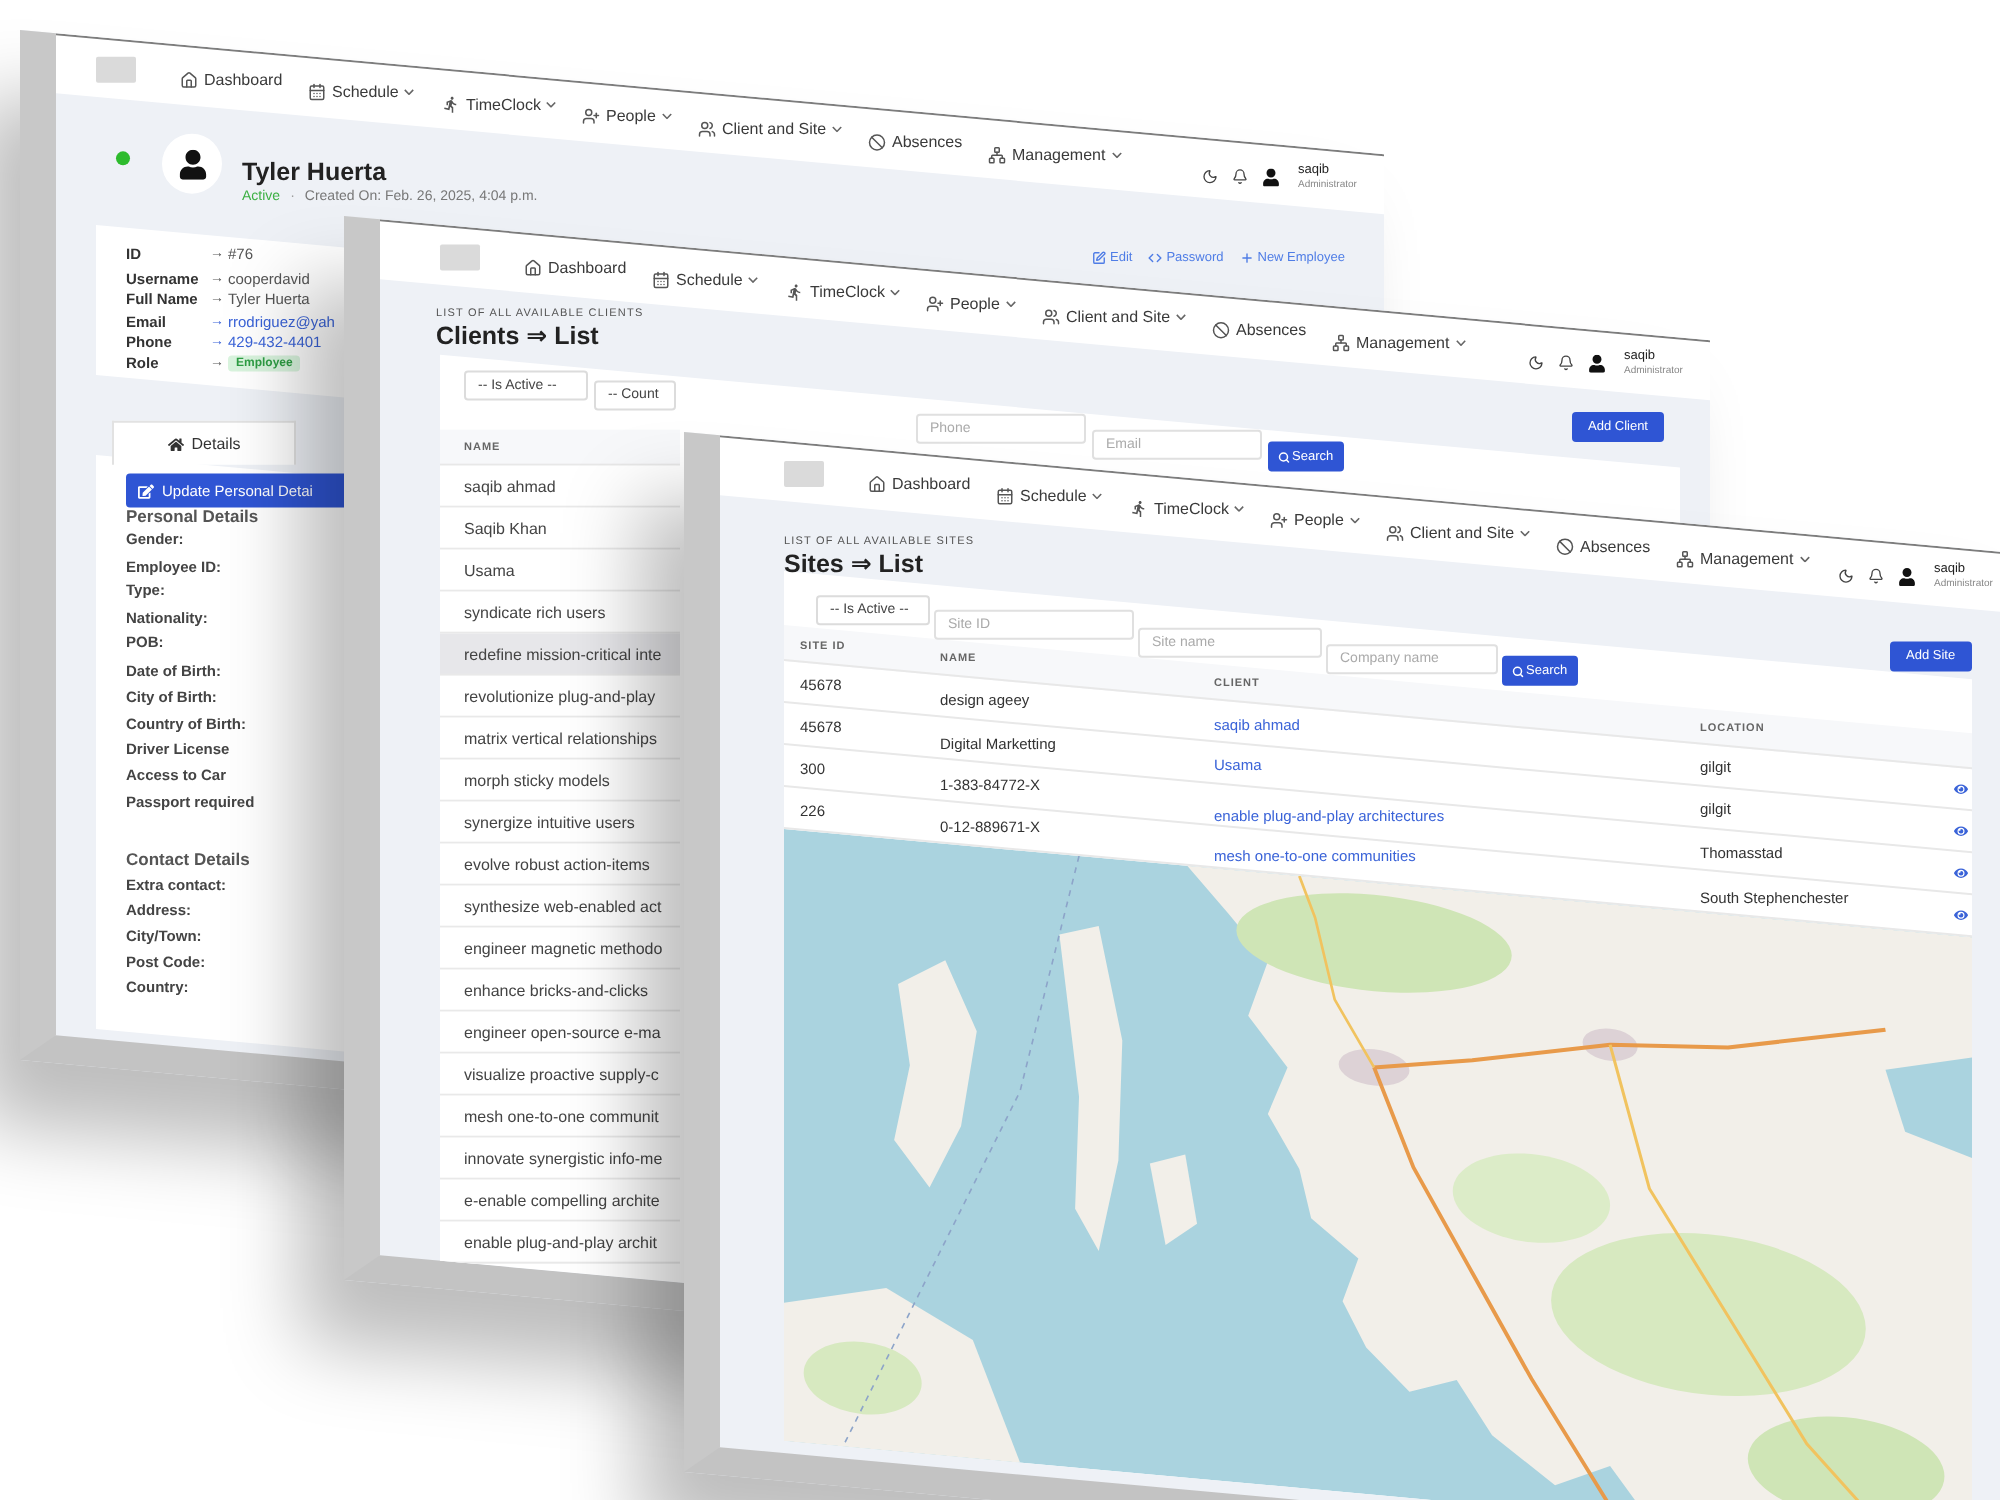  What do you see at coordinates (188, 860) in the screenshot?
I see `section-heading: Contact Details` at bounding box center [188, 860].